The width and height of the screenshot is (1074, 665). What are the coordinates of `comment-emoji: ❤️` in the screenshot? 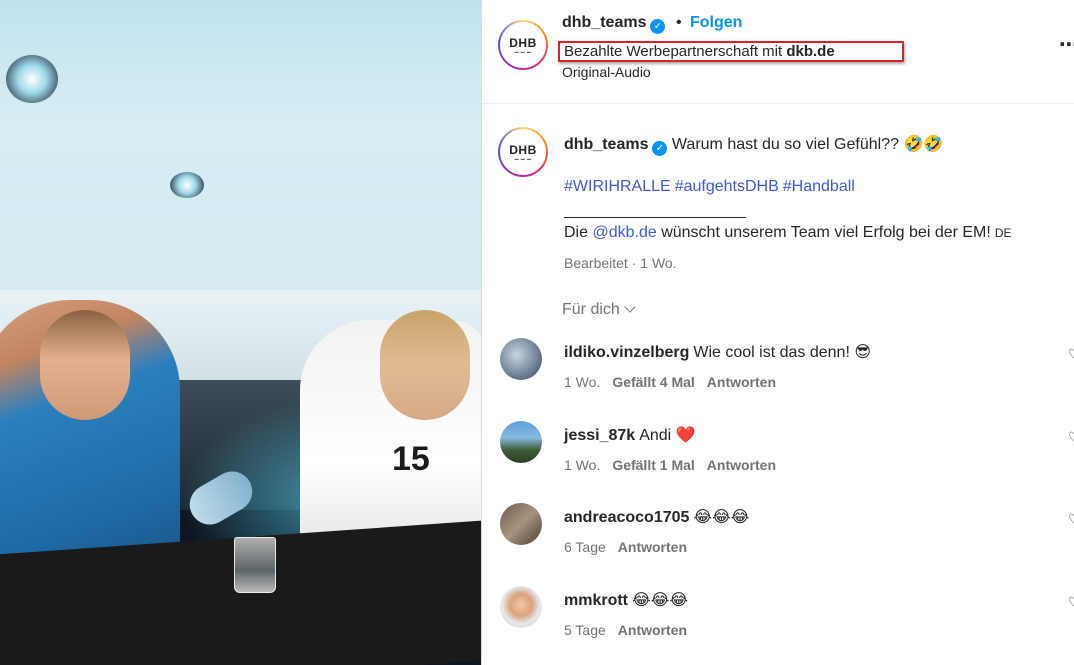 It's located at (685, 434).